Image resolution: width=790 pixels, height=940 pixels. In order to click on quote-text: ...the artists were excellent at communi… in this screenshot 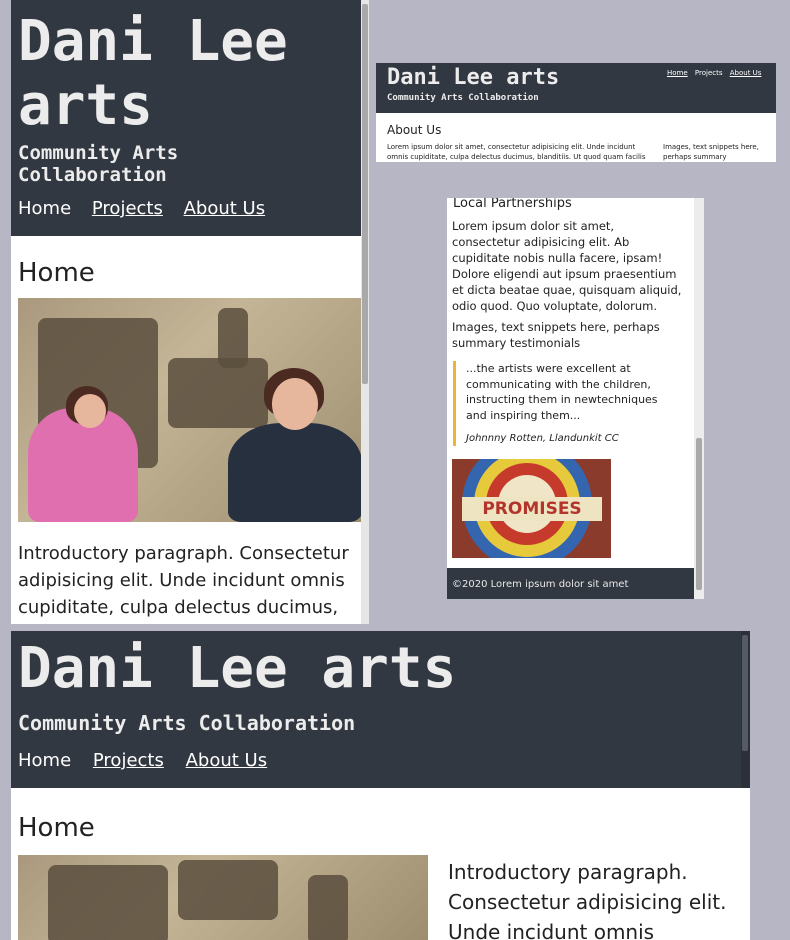, I will do `click(562, 392)`.